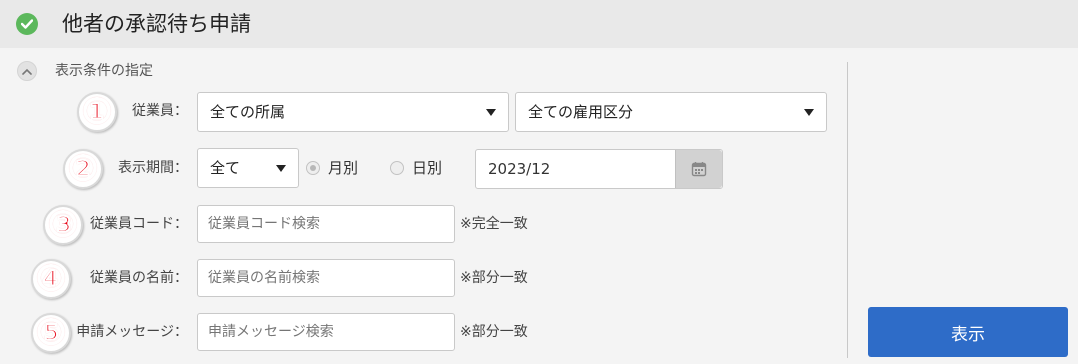  Describe the element at coordinates (104, 71) in the screenshot. I see `filter-section-title: 表示条件の指定` at that location.